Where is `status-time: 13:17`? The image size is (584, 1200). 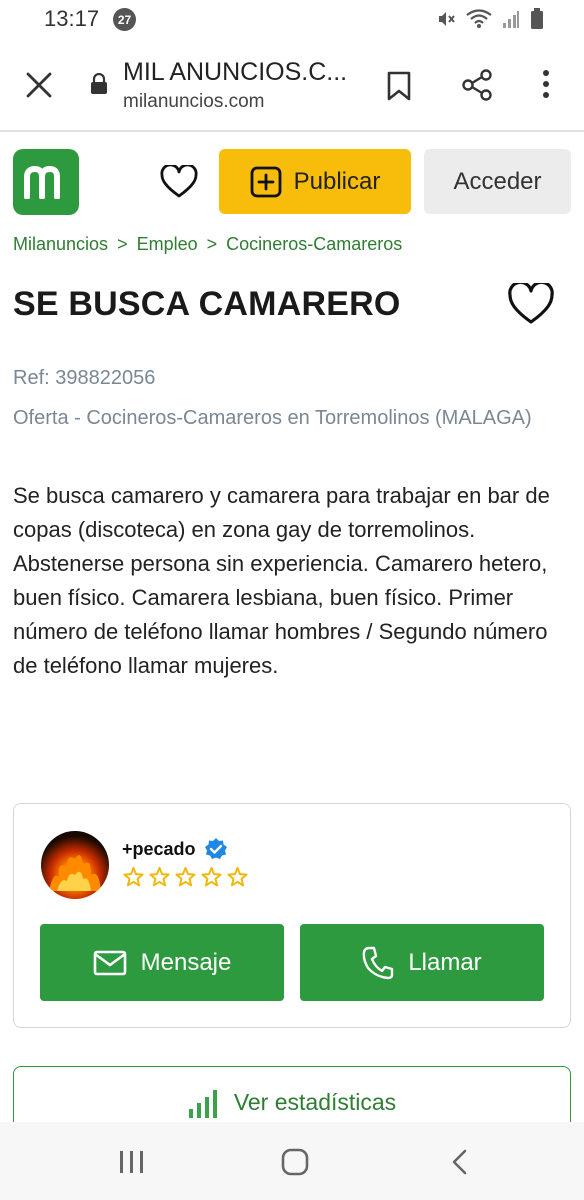 status-time: 13:17 is located at coordinates (72, 18).